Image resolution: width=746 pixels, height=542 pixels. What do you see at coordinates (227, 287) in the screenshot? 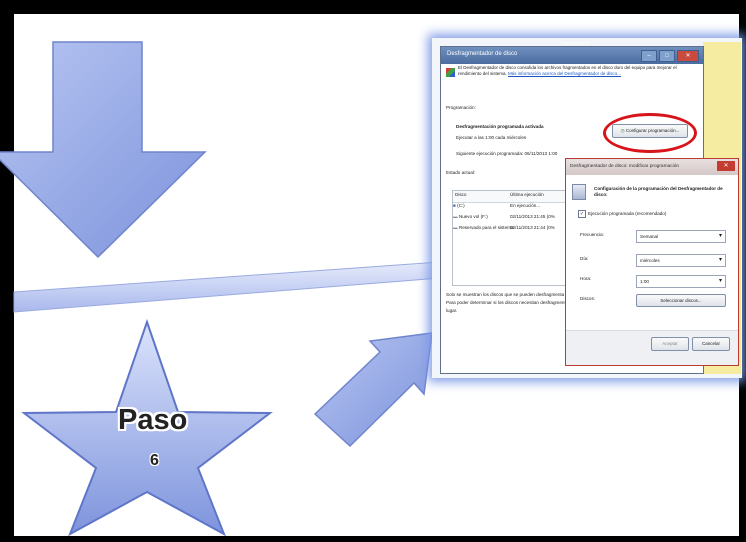
I see `decorative-band` at bounding box center [227, 287].